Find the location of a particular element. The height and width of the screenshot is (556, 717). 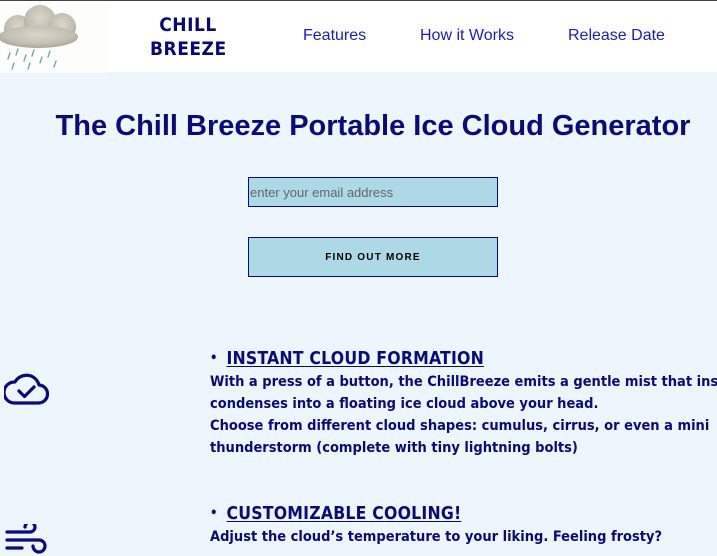

find-out-more-button: FIND OUT MORE is located at coordinates (373, 257).